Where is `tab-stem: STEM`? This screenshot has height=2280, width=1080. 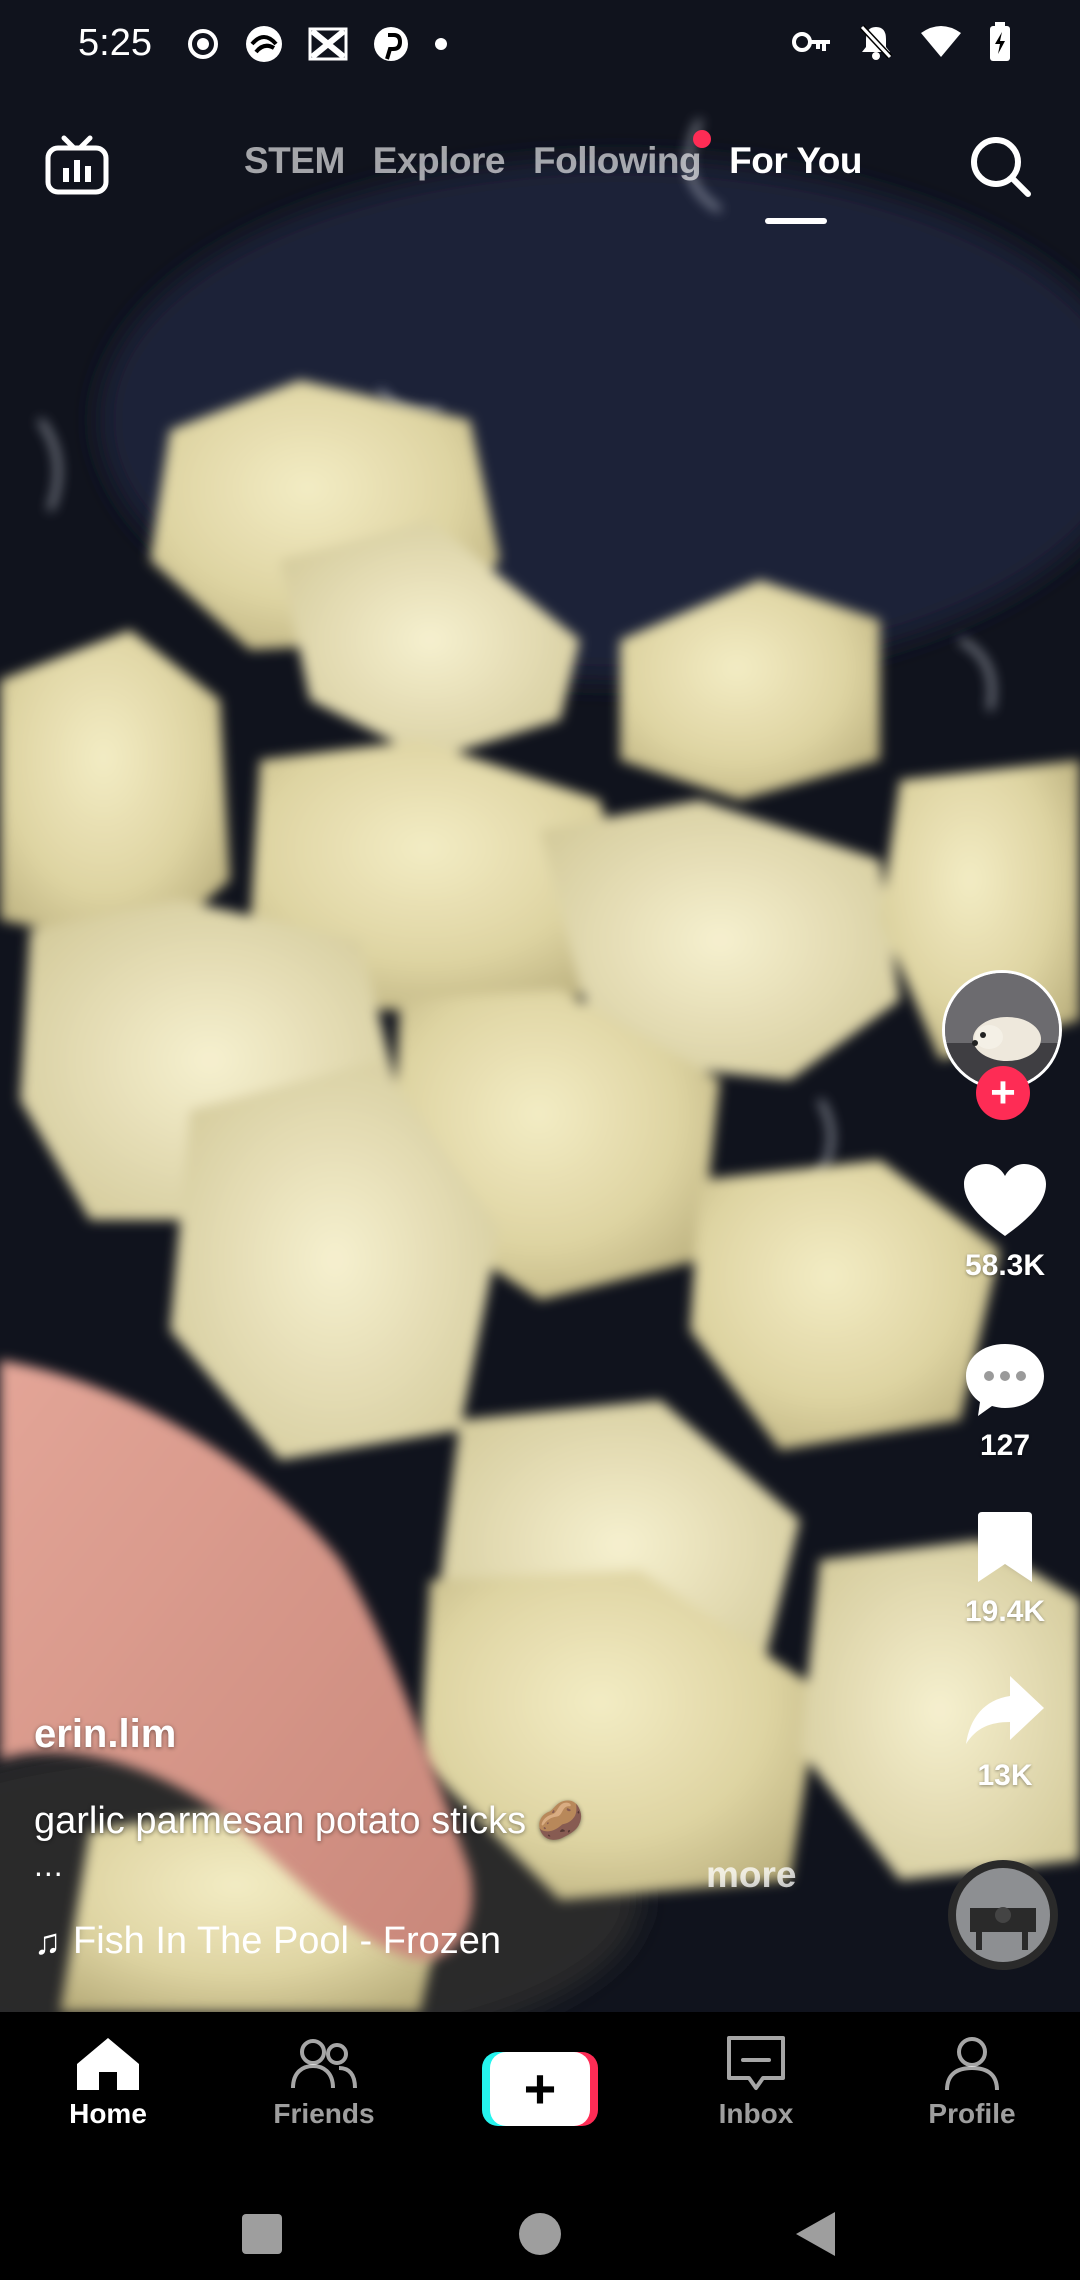 tab-stem: STEM is located at coordinates (294, 161).